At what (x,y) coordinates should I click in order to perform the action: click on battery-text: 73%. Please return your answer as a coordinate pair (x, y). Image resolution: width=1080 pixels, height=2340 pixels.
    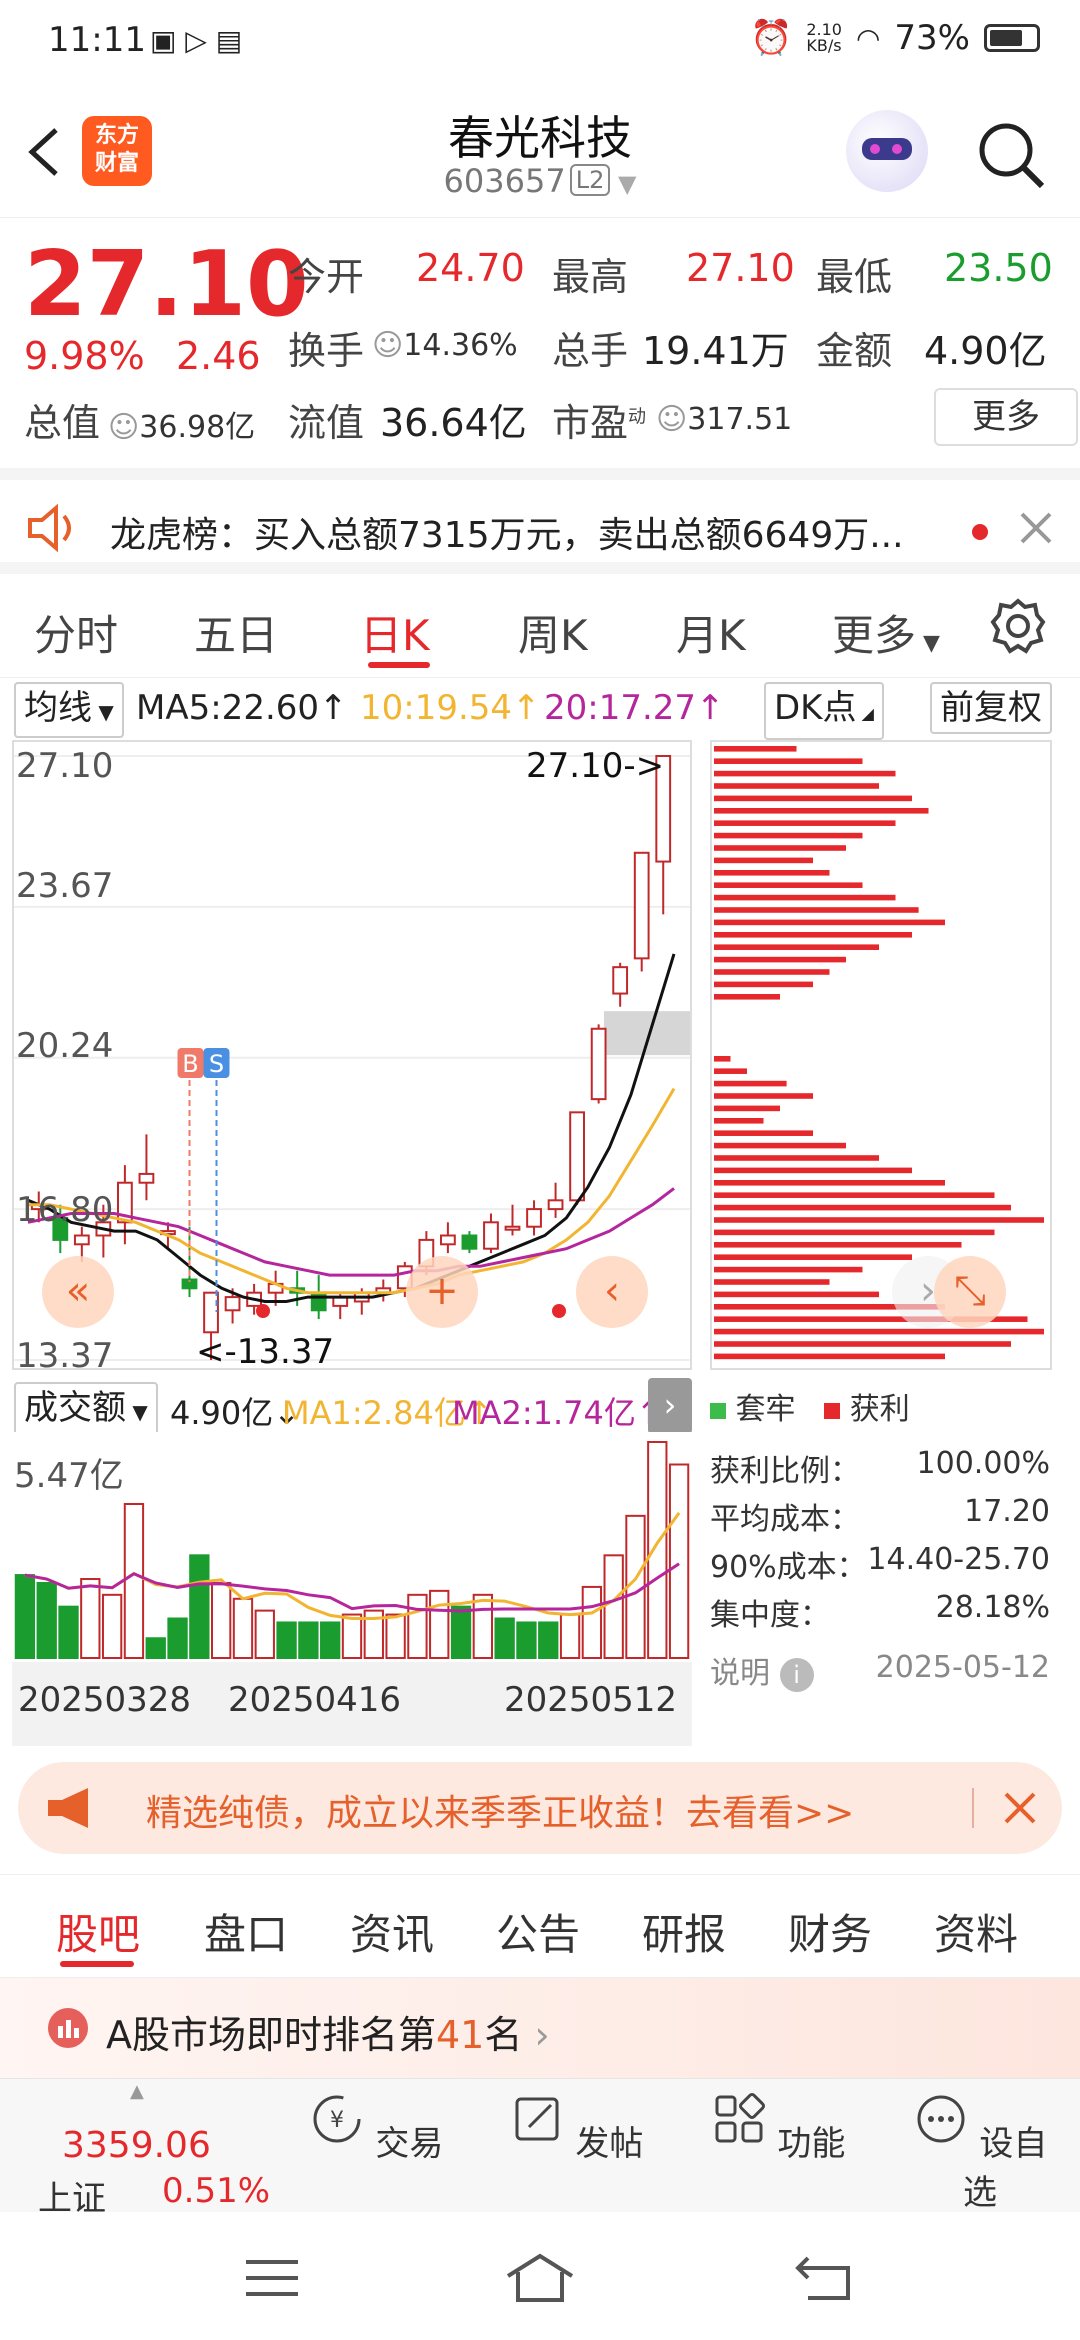
    Looking at the image, I should click on (932, 38).